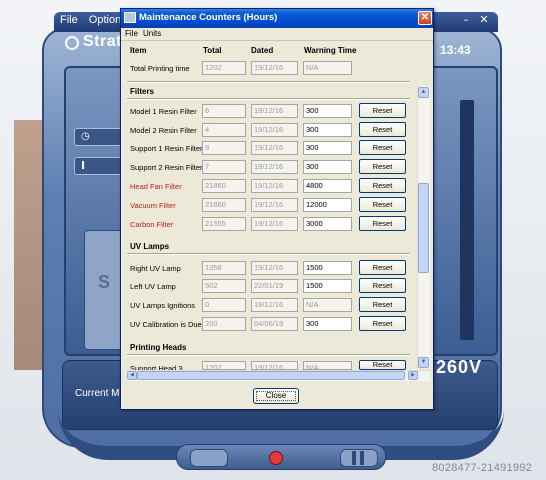  Describe the element at coordinates (224, 148) in the screenshot. I see `row-total: 9` at that location.